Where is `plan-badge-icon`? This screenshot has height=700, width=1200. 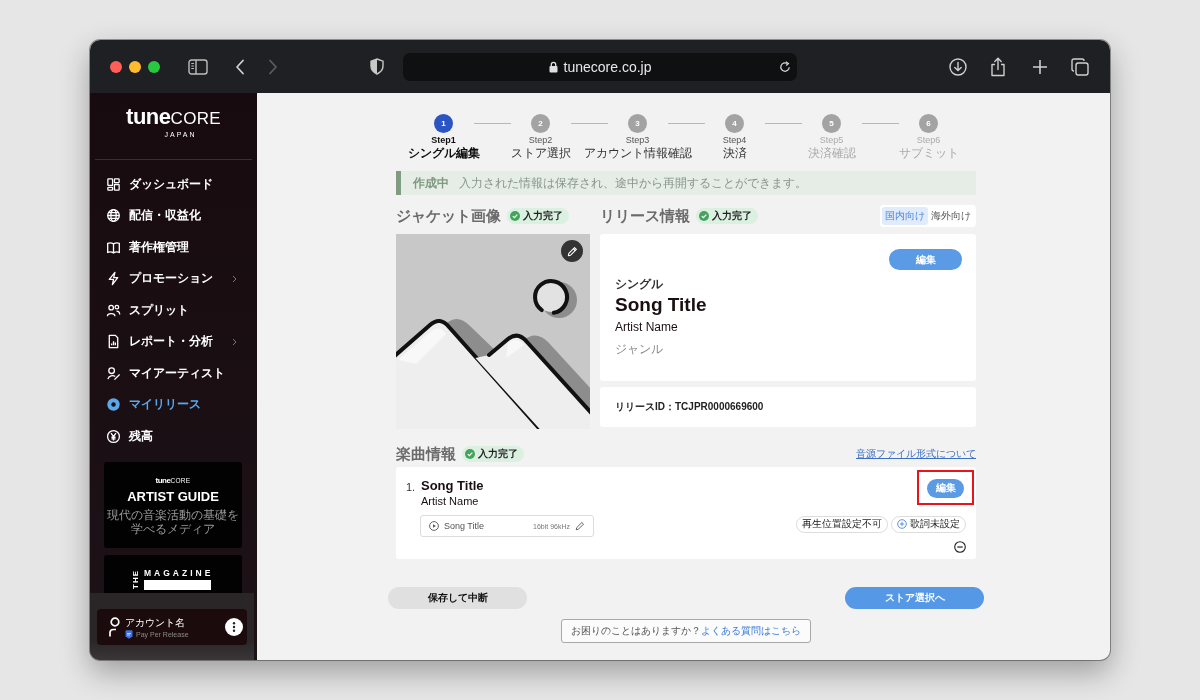
plan-badge-icon is located at coordinates (129, 634).